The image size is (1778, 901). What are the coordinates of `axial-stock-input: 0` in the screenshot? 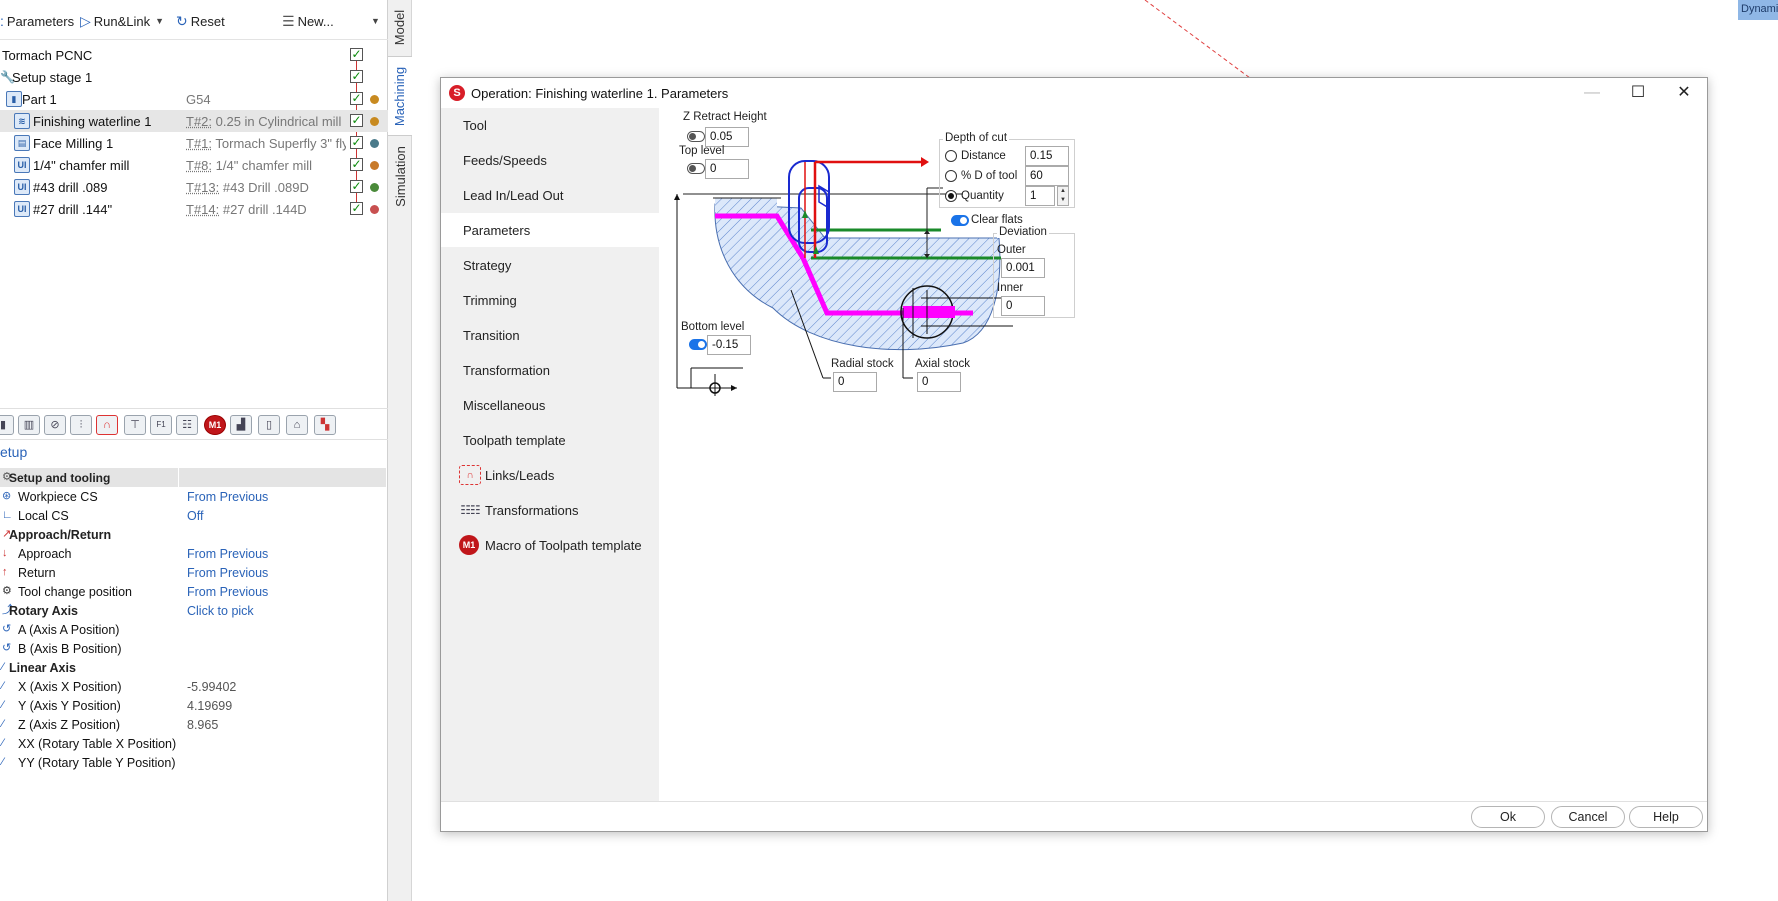 It's located at (939, 382).